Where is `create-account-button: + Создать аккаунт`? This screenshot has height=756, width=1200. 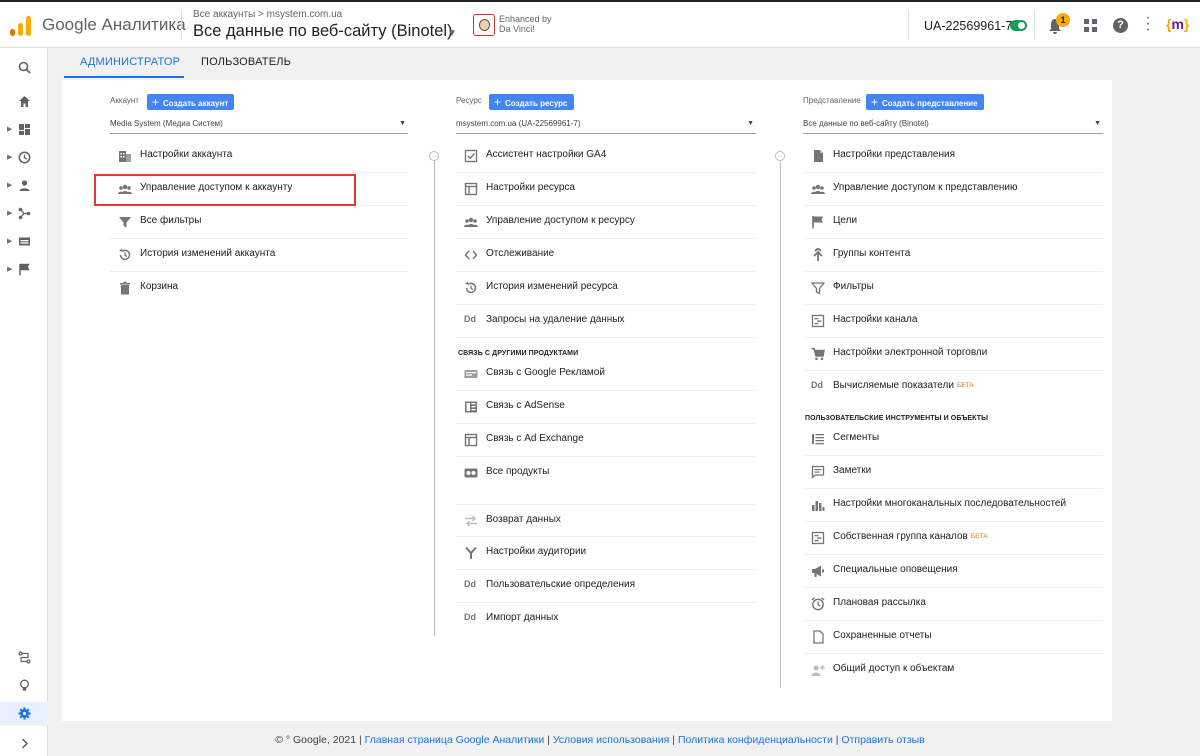 create-account-button: + Создать аккаунт is located at coordinates (191, 102).